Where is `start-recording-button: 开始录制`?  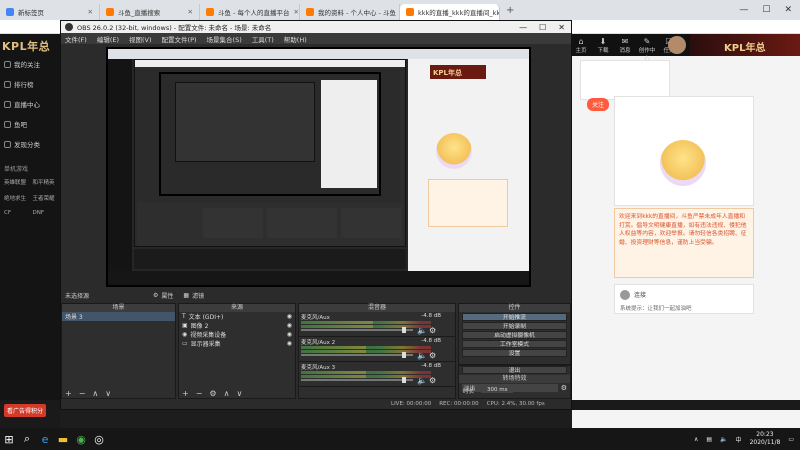
start-recording-button: 开始录制 is located at coordinates (514, 326).